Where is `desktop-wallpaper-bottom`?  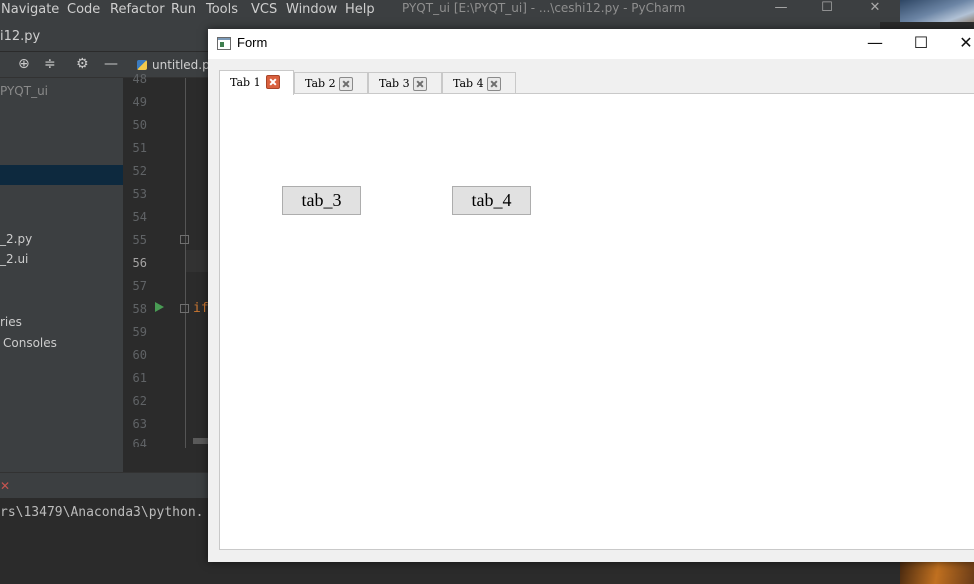 desktop-wallpaper-bottom is located at coordinates (937, 573).